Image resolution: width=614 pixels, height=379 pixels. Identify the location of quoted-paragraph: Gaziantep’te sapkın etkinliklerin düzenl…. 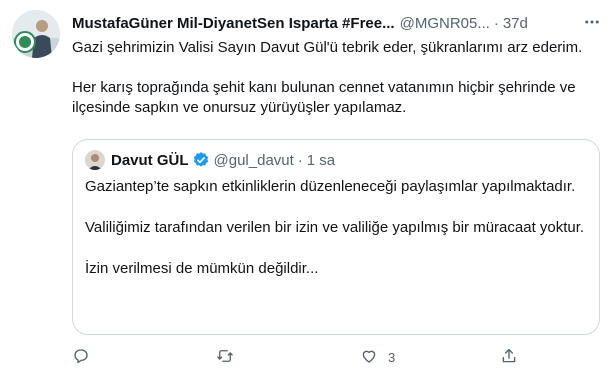
(330, 186).